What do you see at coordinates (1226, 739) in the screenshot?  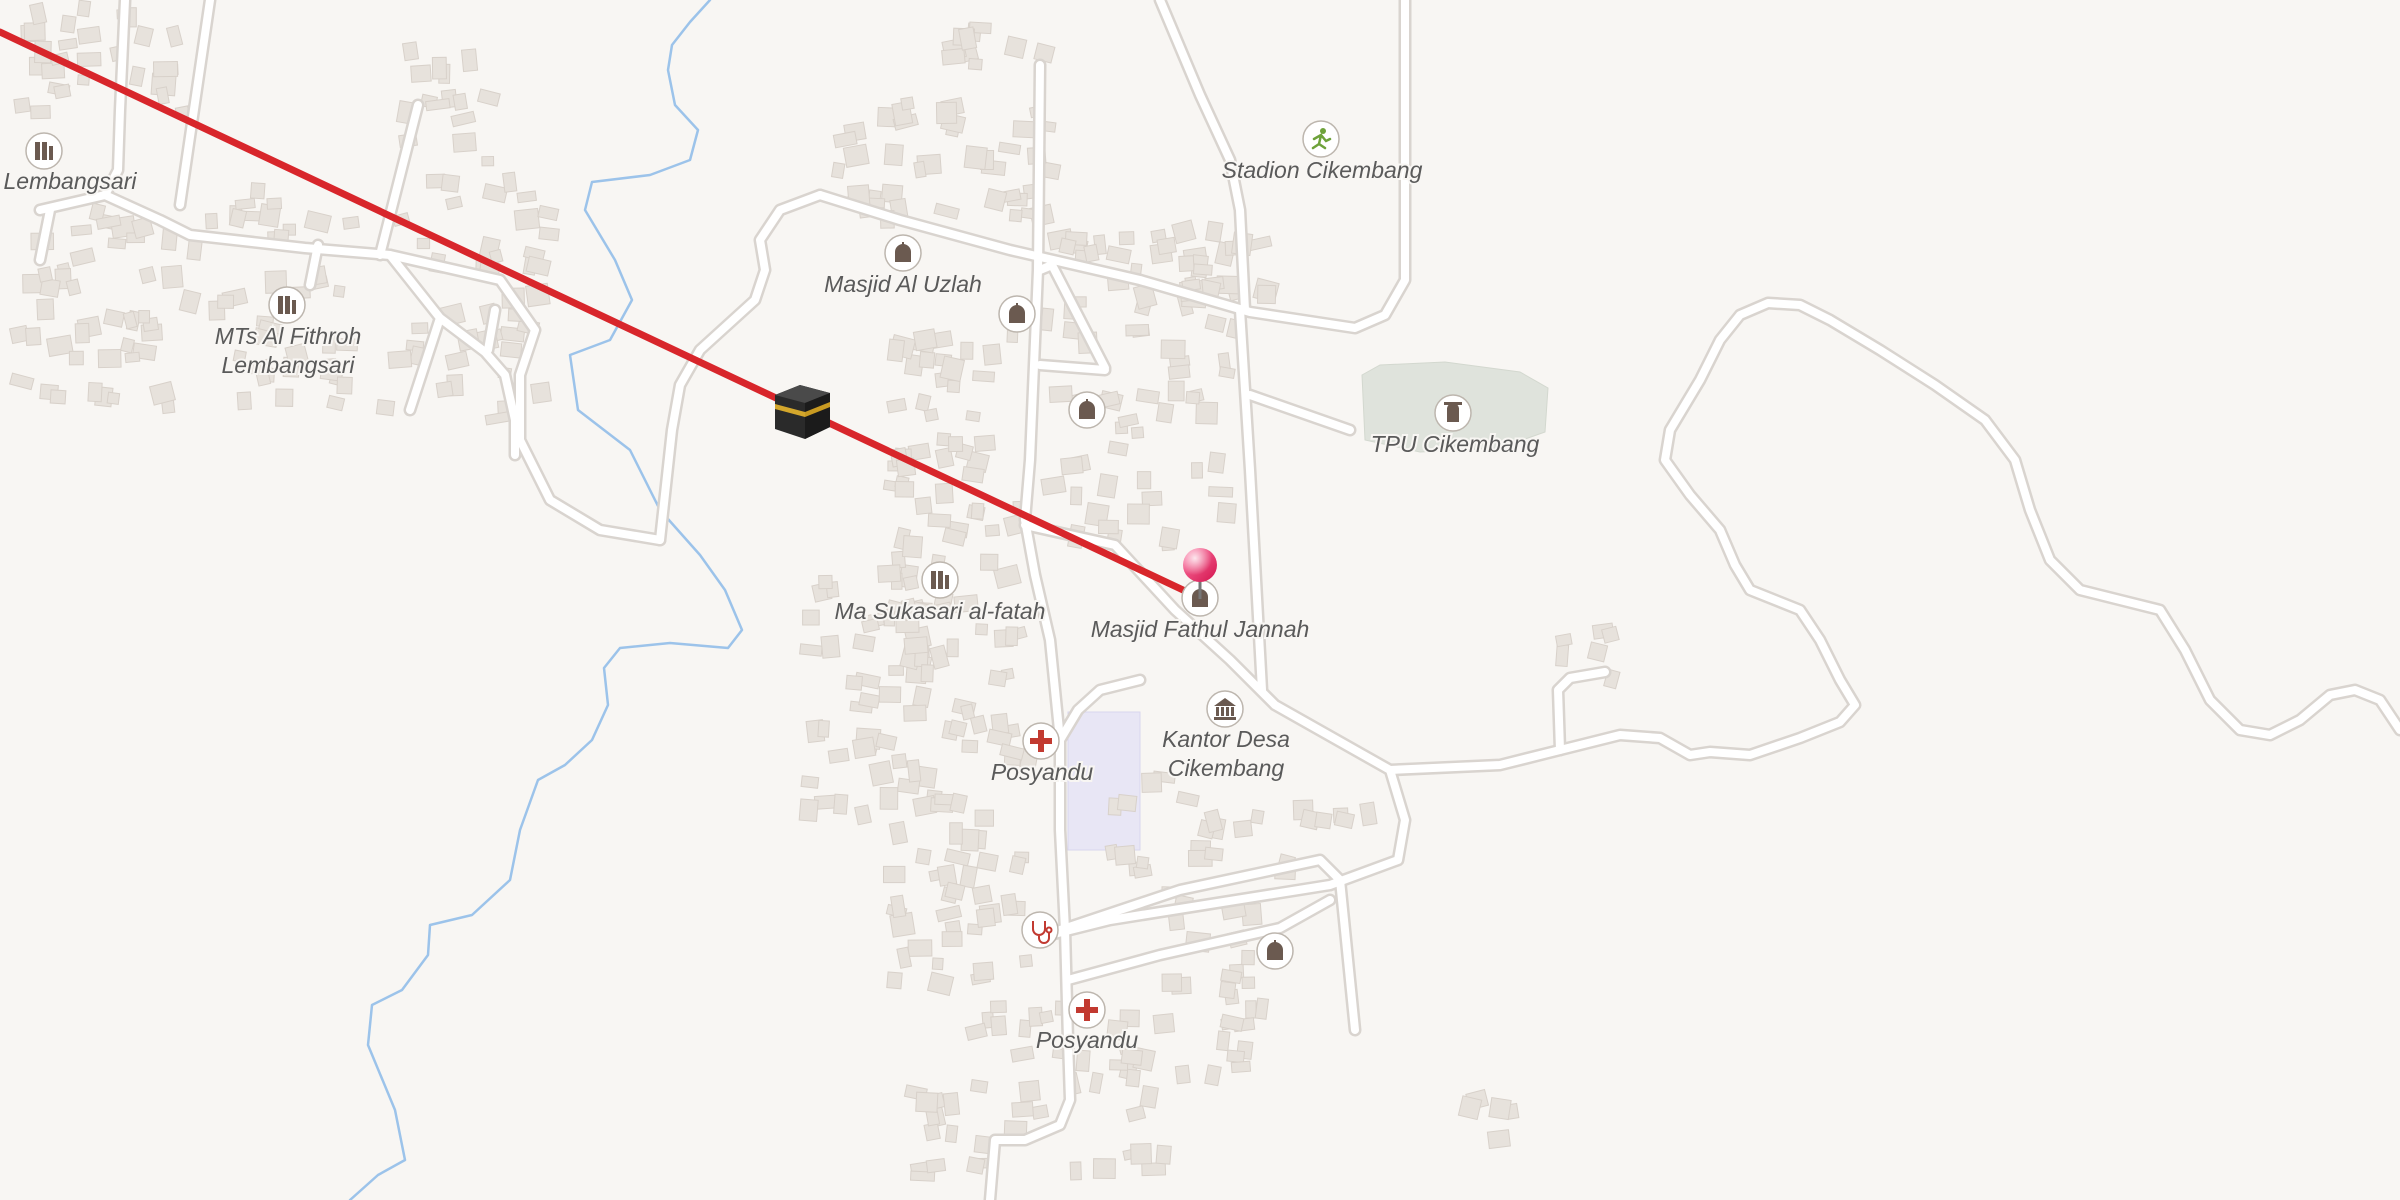 I see `place-label: Kantor Desa` at bounding box center [1226, 739].